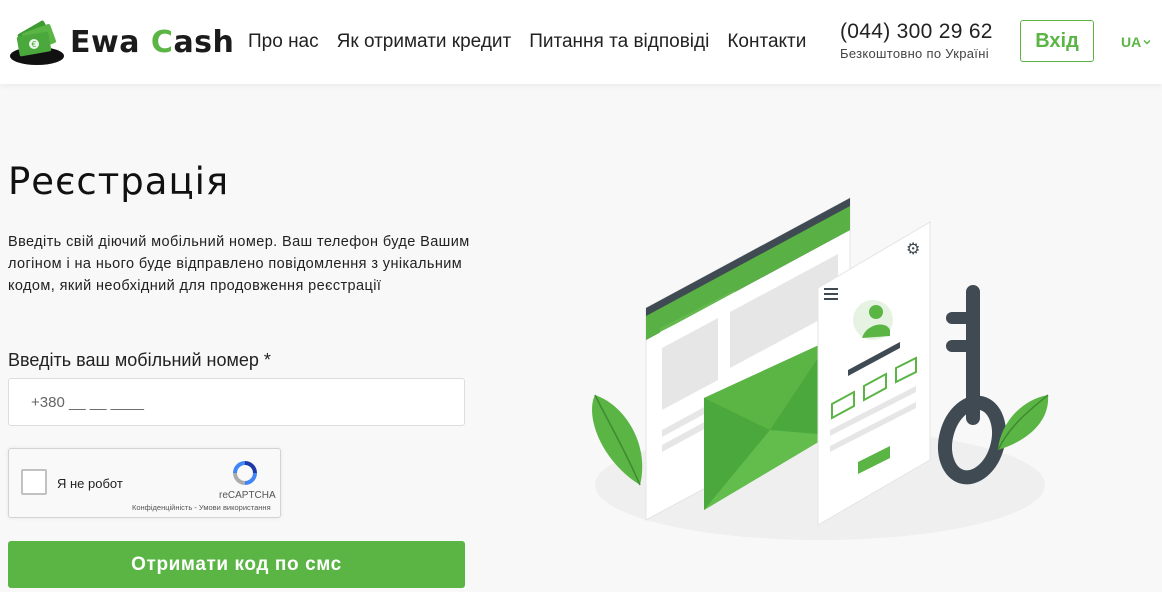 The width and height of the screenshot is (1162, 592). Describe the element at coordinates (1147, 42) in the screenshot. I see `chevron-down-icon` at that location.